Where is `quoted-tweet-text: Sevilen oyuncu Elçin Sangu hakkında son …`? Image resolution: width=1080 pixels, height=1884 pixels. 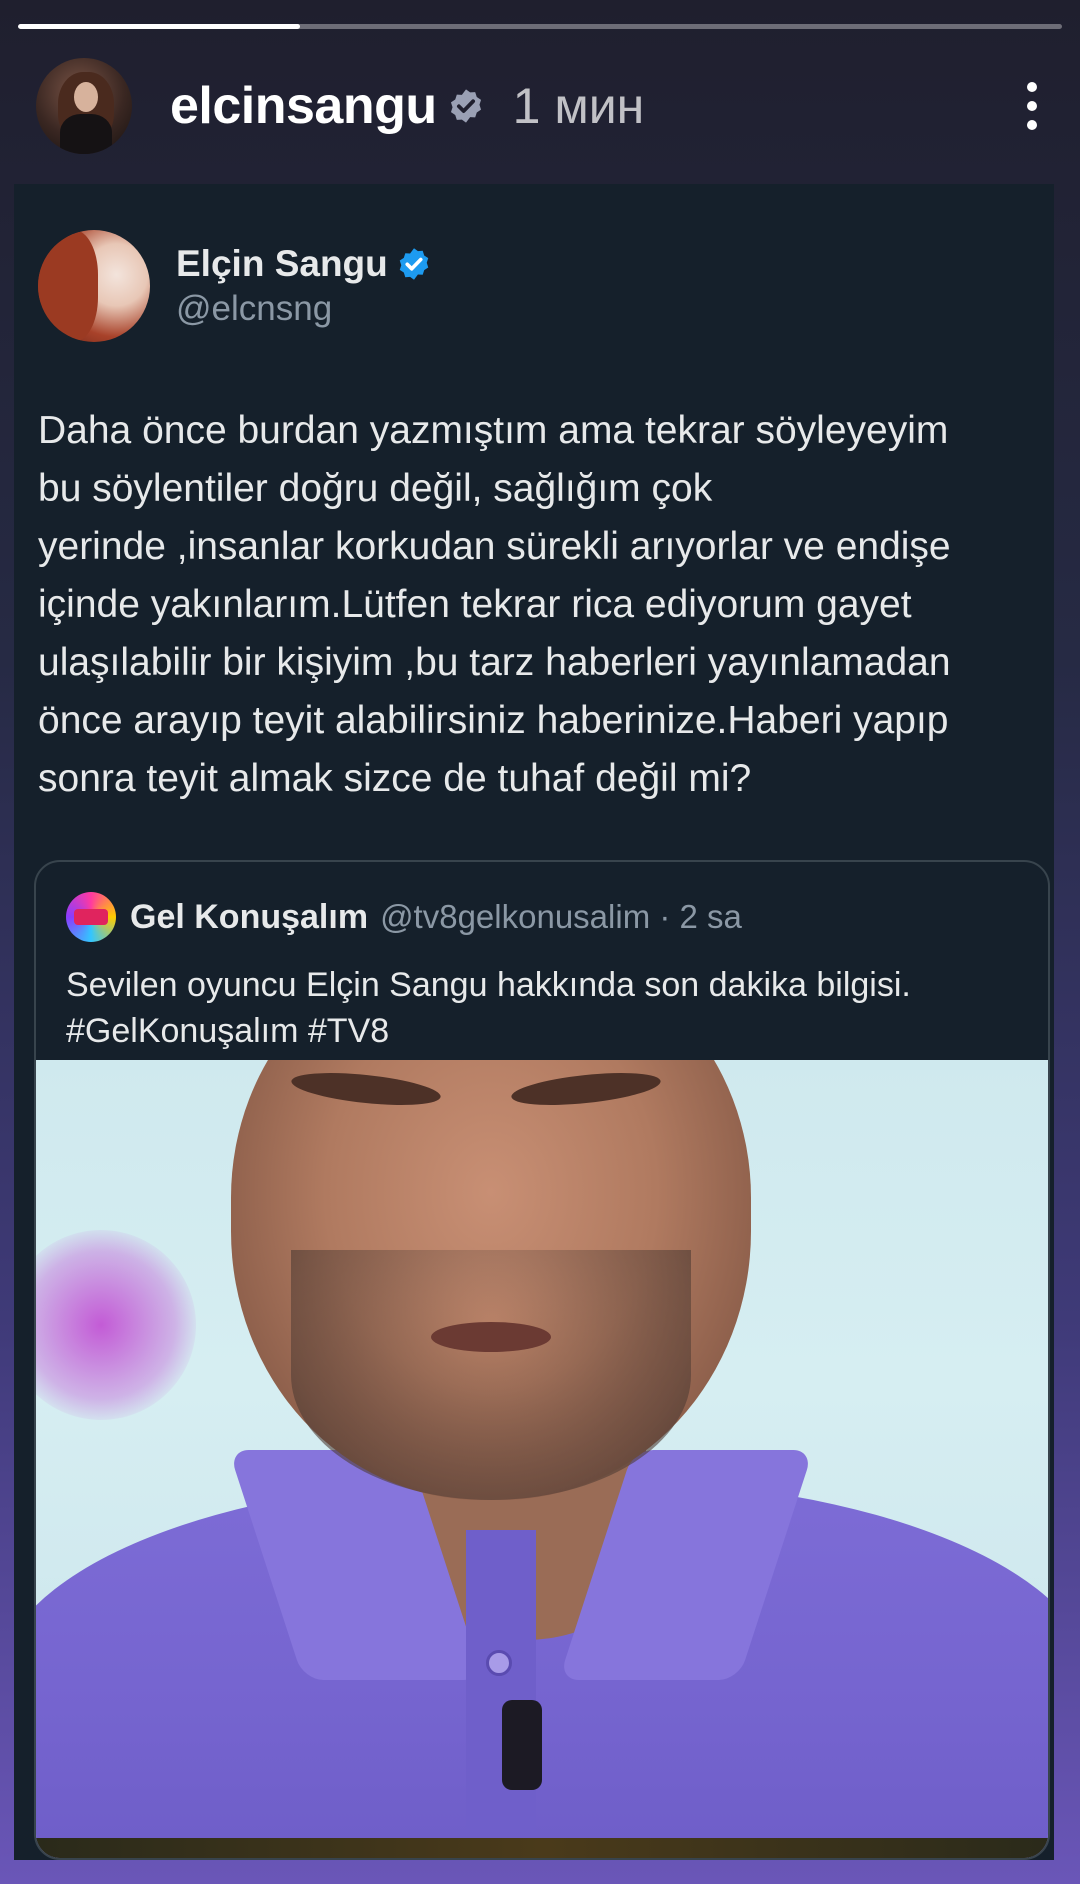
quoted-tweet-text: Sevilen oyuncu Elçin Sangu hakkında son … is located at coordinates (488, 1008).